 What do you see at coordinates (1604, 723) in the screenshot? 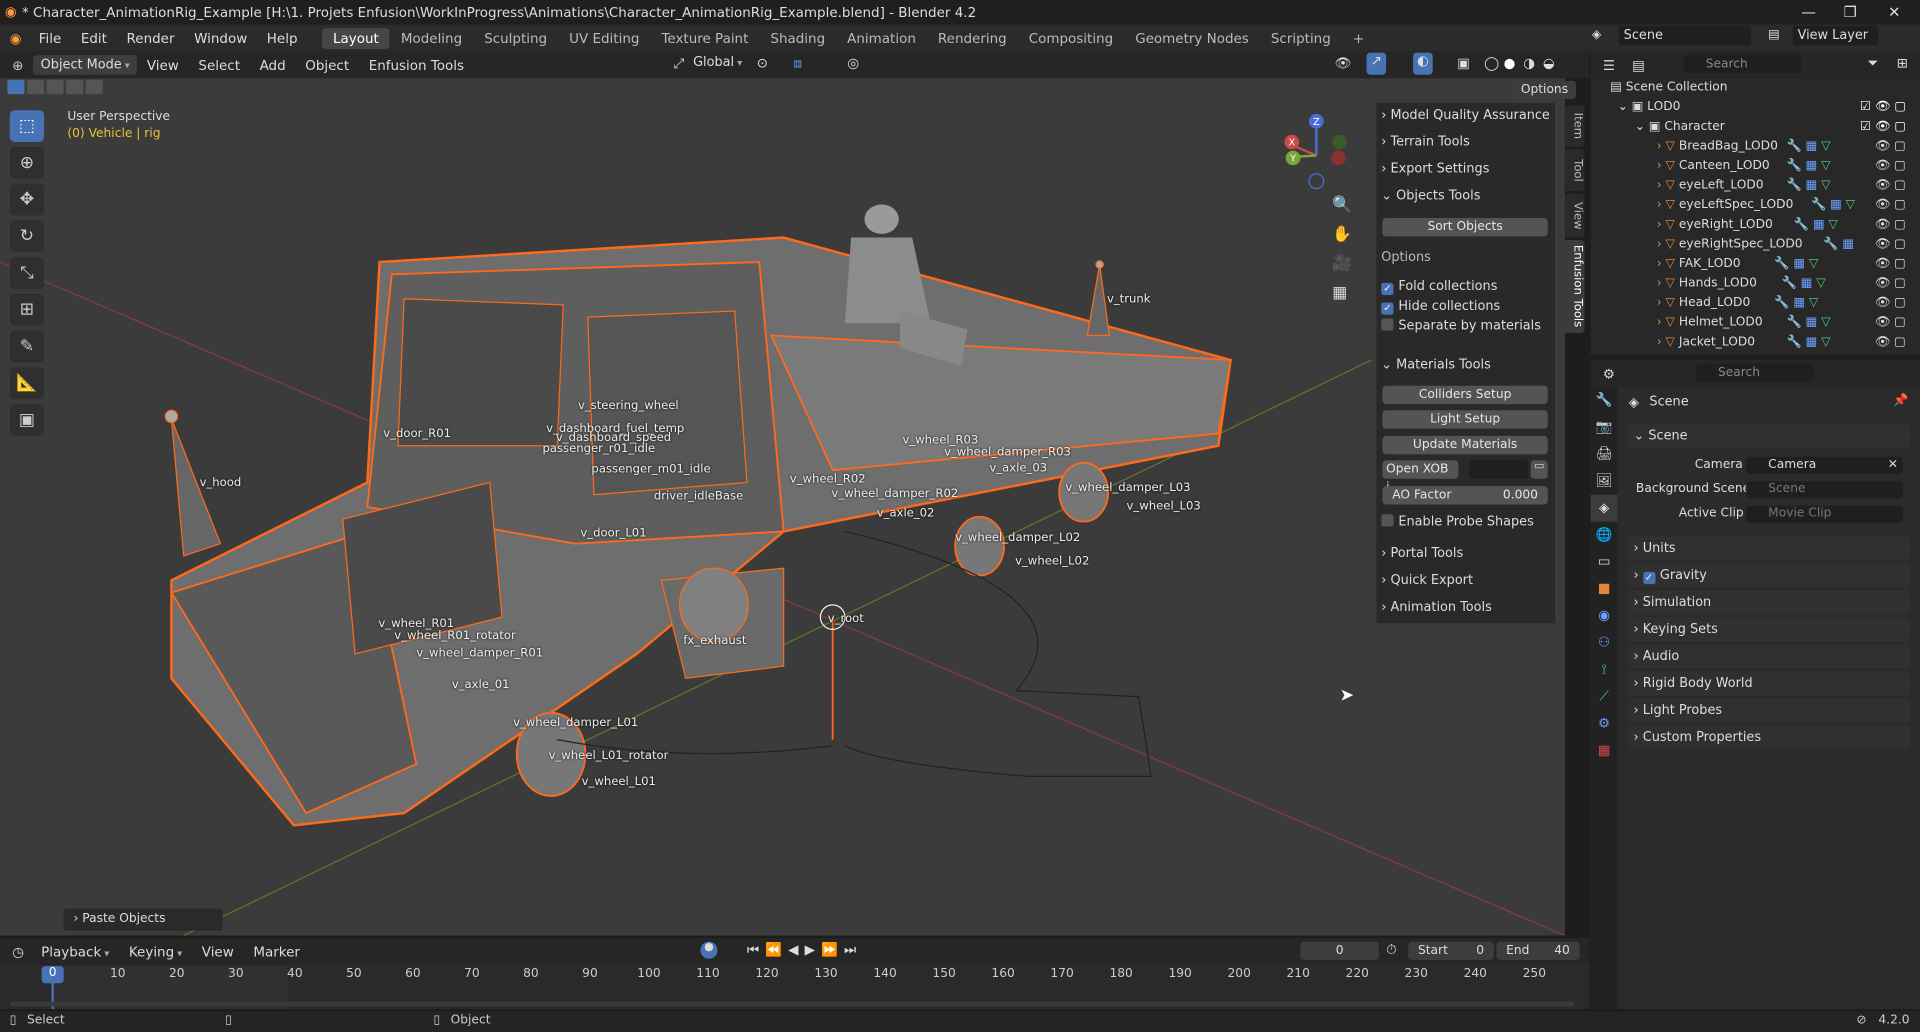
I see `bone-constraints-icon: ⚙` at bounding box center [1604, 723].